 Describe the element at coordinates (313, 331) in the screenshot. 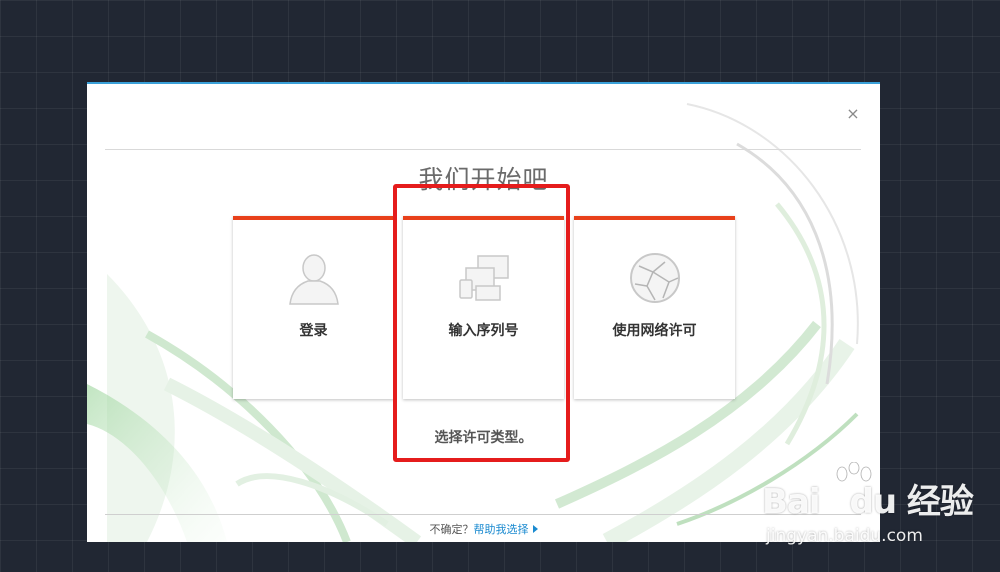

I see `sign-in-label: 登录` at that location.